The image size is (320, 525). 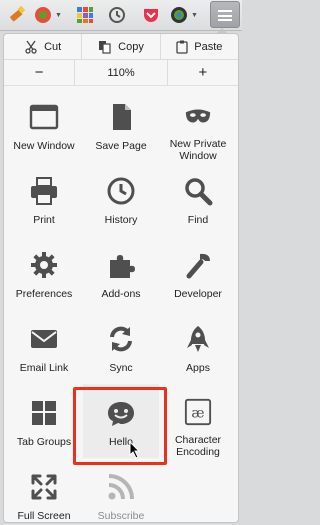 I want to click on hello-button: Hello, so click(x=121, y=421).